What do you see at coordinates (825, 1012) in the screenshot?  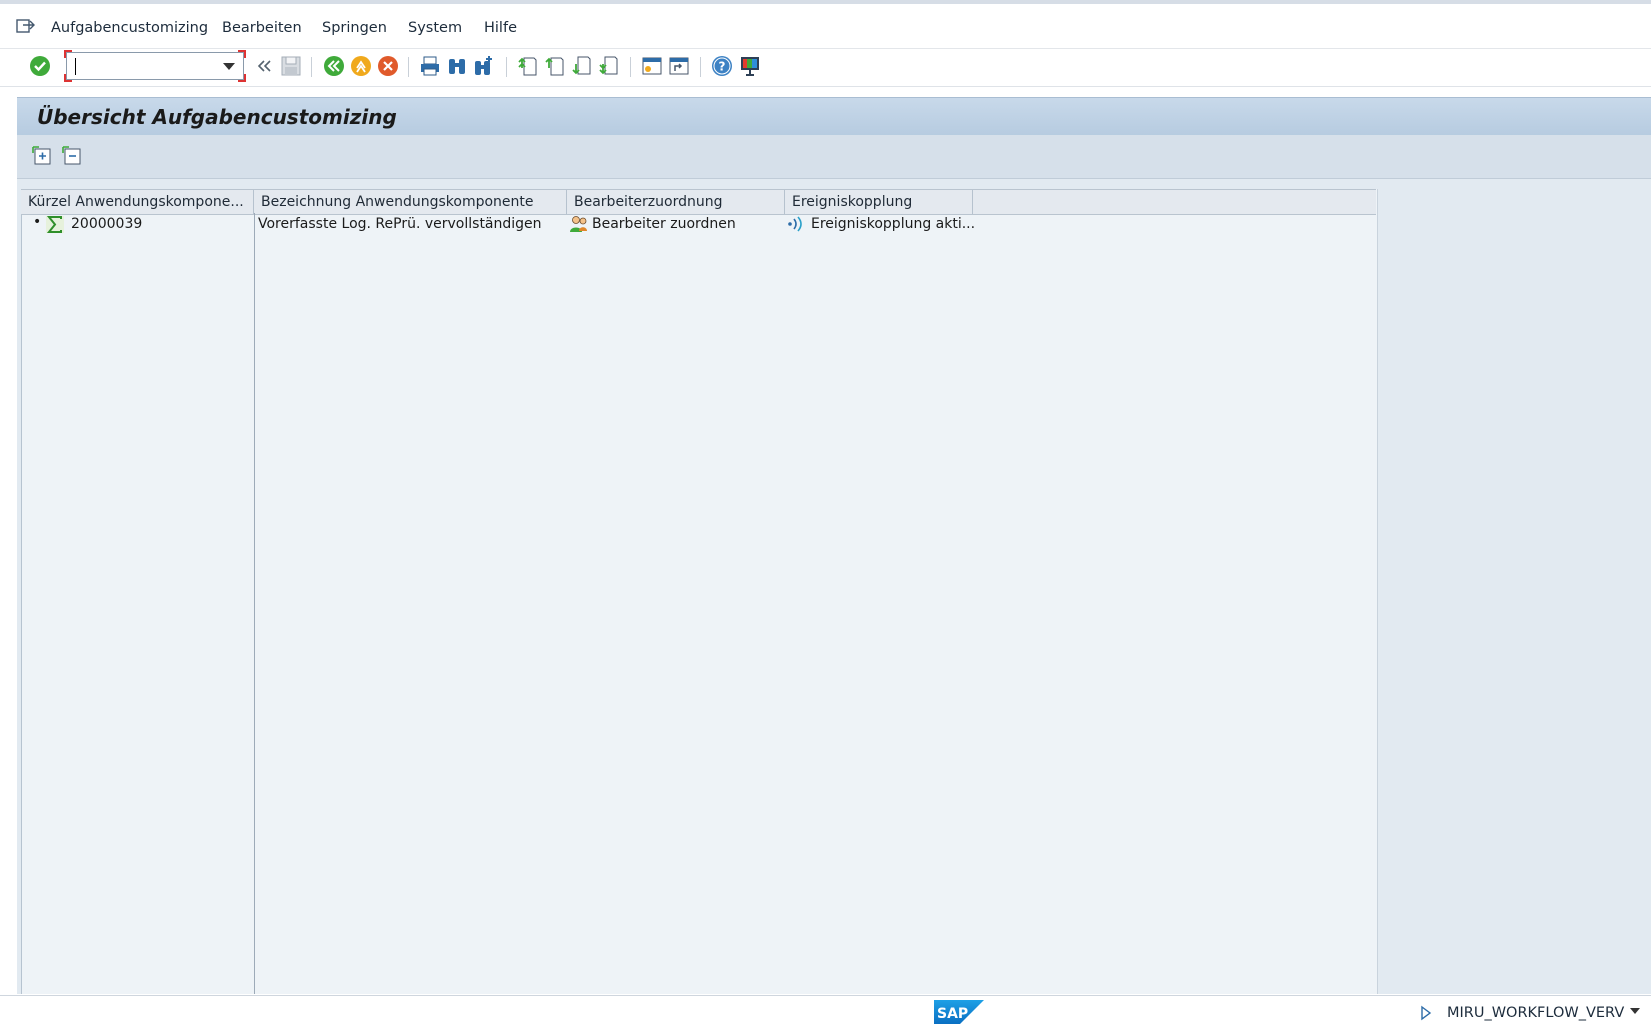 I see `status-bar` at bounding box center [825, 1012].